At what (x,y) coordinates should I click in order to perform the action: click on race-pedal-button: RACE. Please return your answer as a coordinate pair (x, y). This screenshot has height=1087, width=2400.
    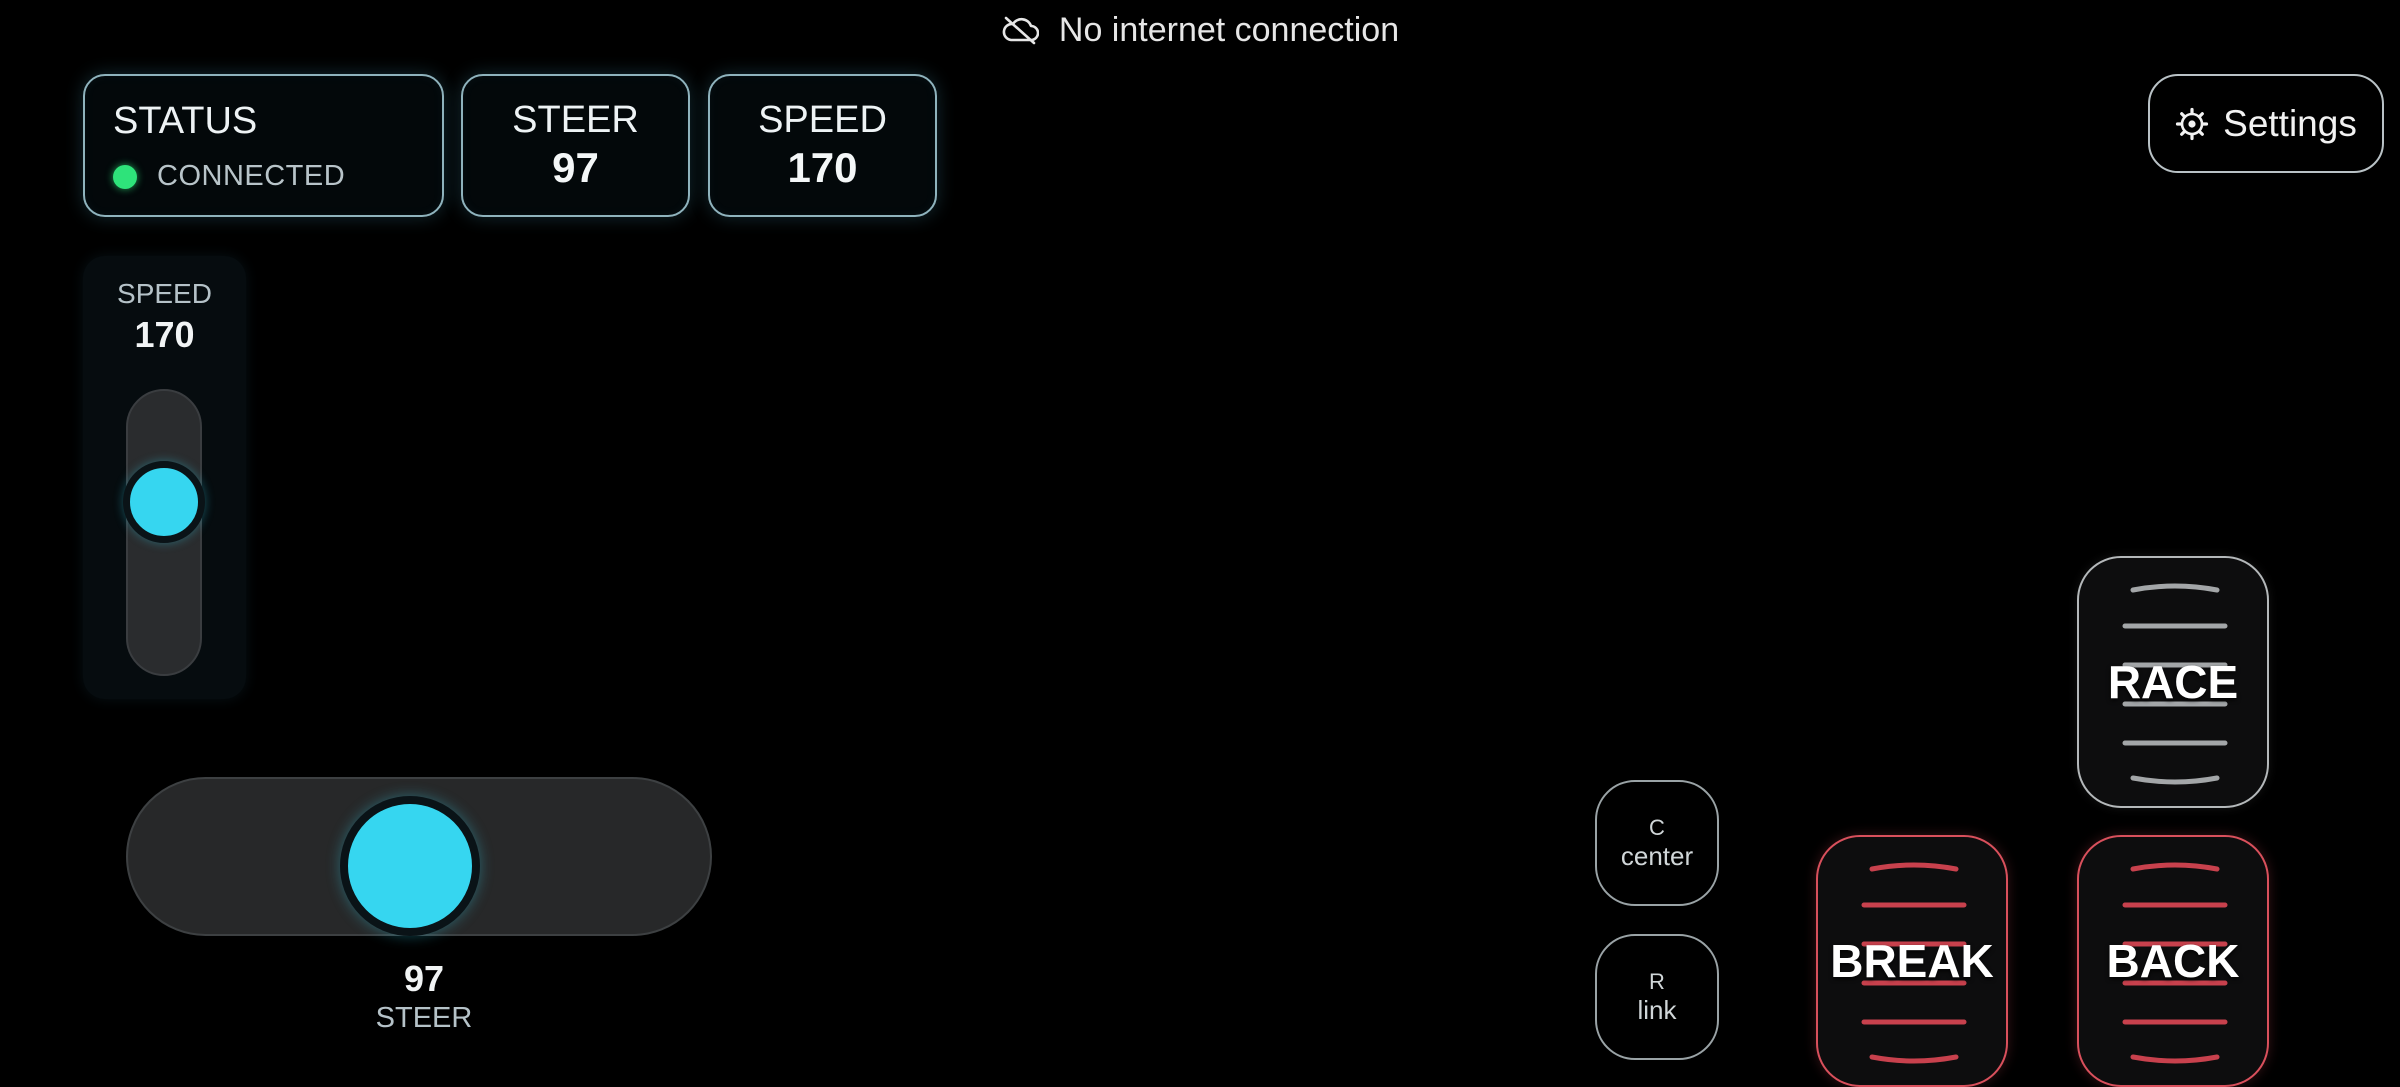
    Looking at the image, I should click on (2173, 682).